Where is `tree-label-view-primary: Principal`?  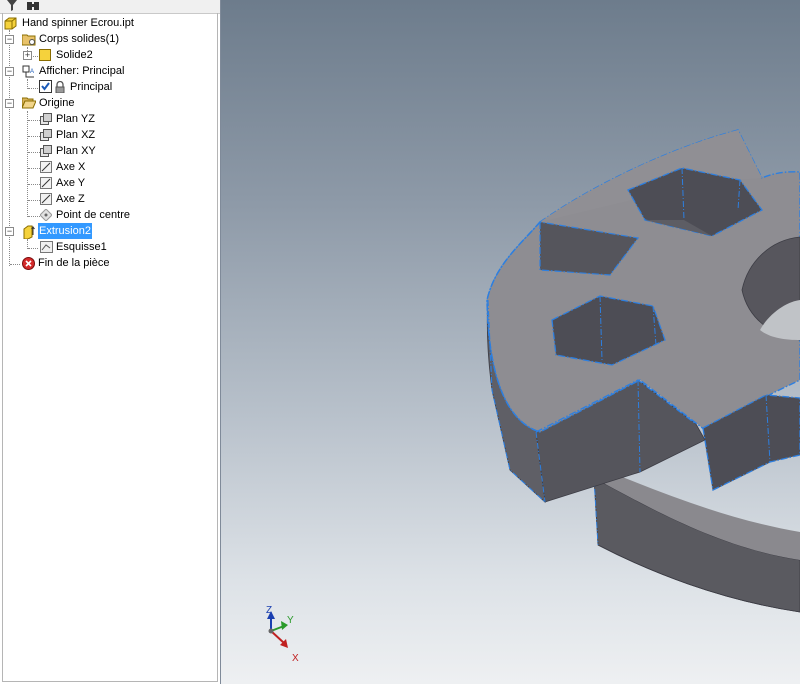 tree-label-view-primary: Principal is located at coordinates (91, 87).